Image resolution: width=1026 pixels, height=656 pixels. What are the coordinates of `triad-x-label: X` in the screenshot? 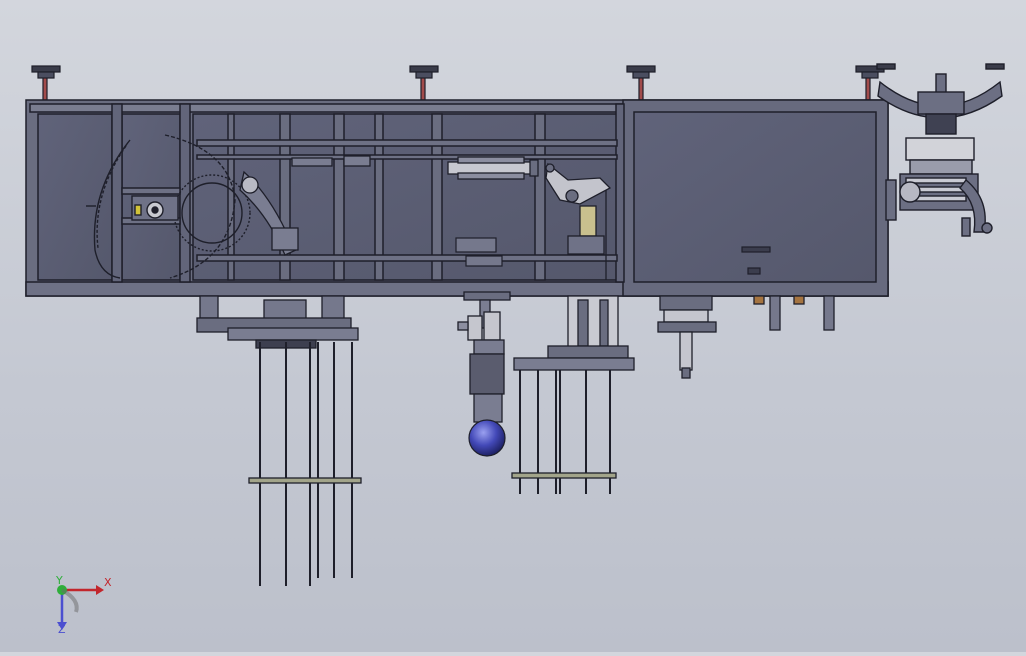 It's located at (108, 582).